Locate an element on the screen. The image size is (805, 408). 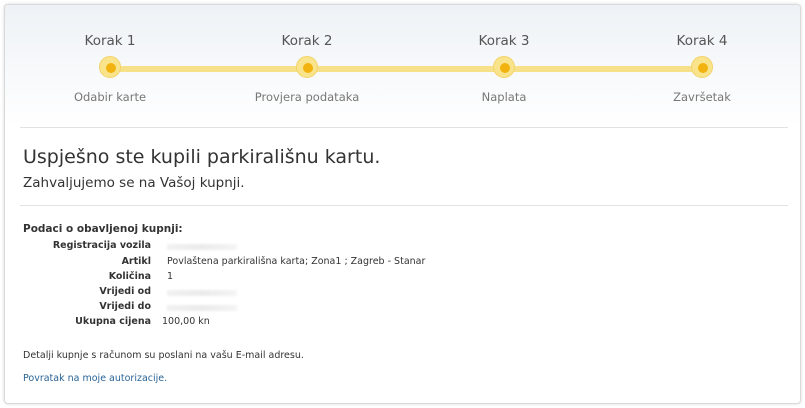
details-heading: Podaci o obavljenoj kupnji: is located at coordinates (103, 229).